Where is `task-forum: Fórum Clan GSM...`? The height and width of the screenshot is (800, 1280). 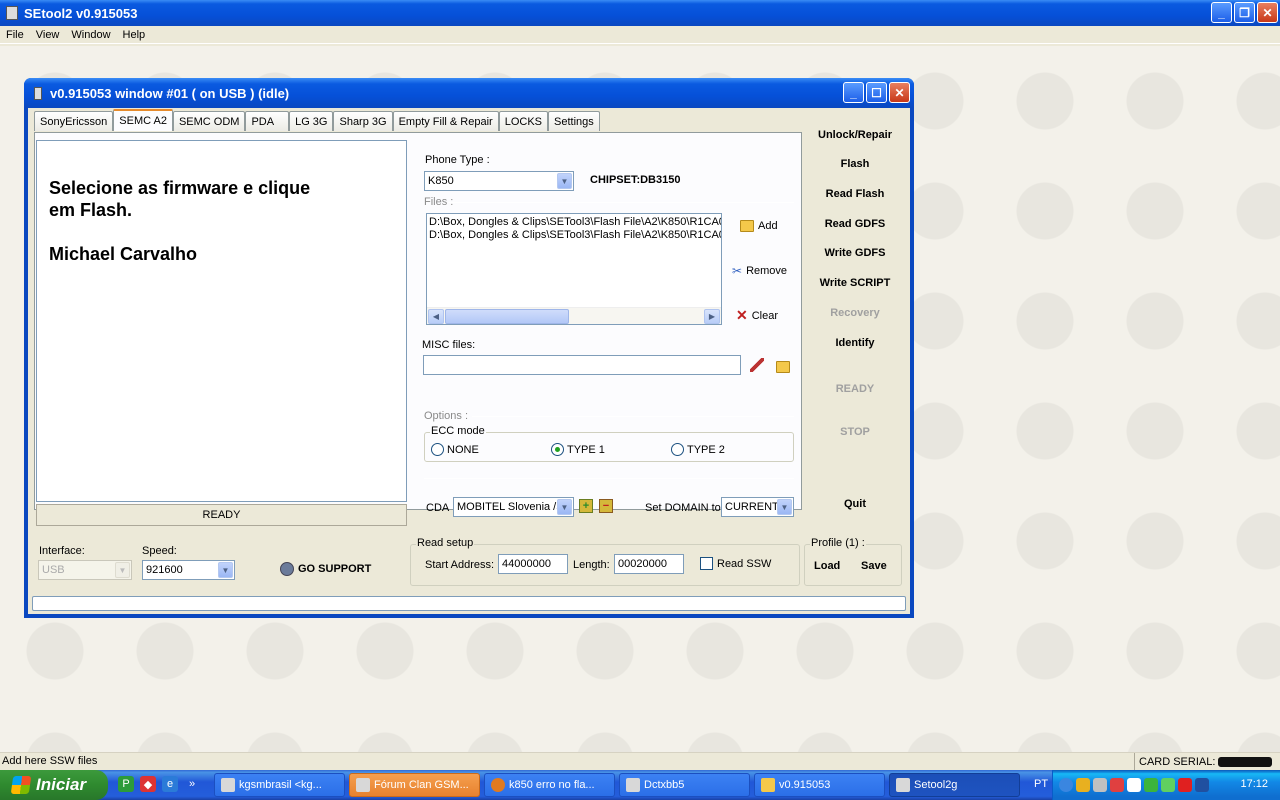
task-forum: Fórum Clan GSM... is located at coordinates (414, 785).